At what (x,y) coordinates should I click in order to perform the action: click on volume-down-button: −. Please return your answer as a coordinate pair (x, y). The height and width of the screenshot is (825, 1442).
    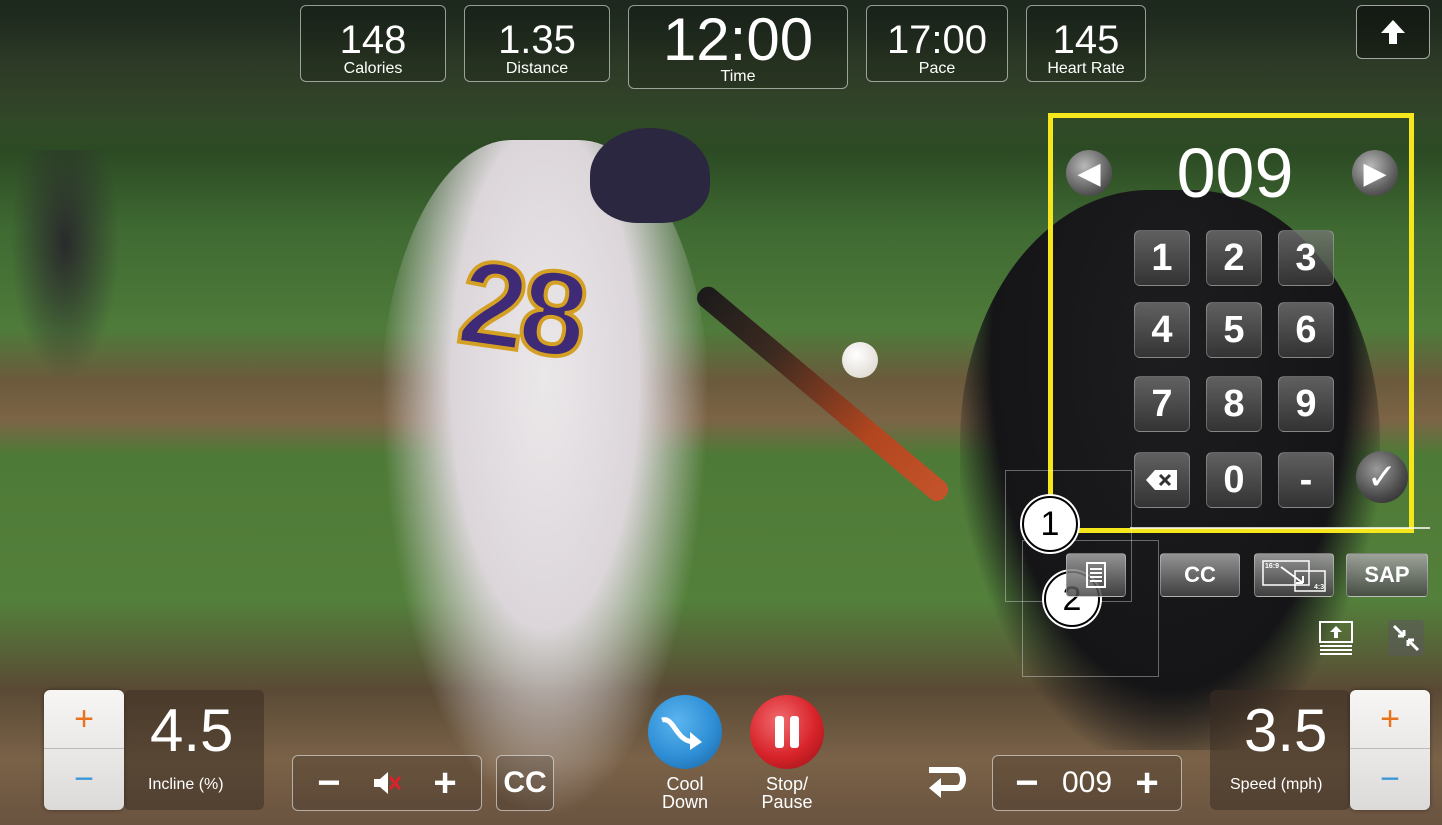
    Looking at the image, I should click on (329, 783).